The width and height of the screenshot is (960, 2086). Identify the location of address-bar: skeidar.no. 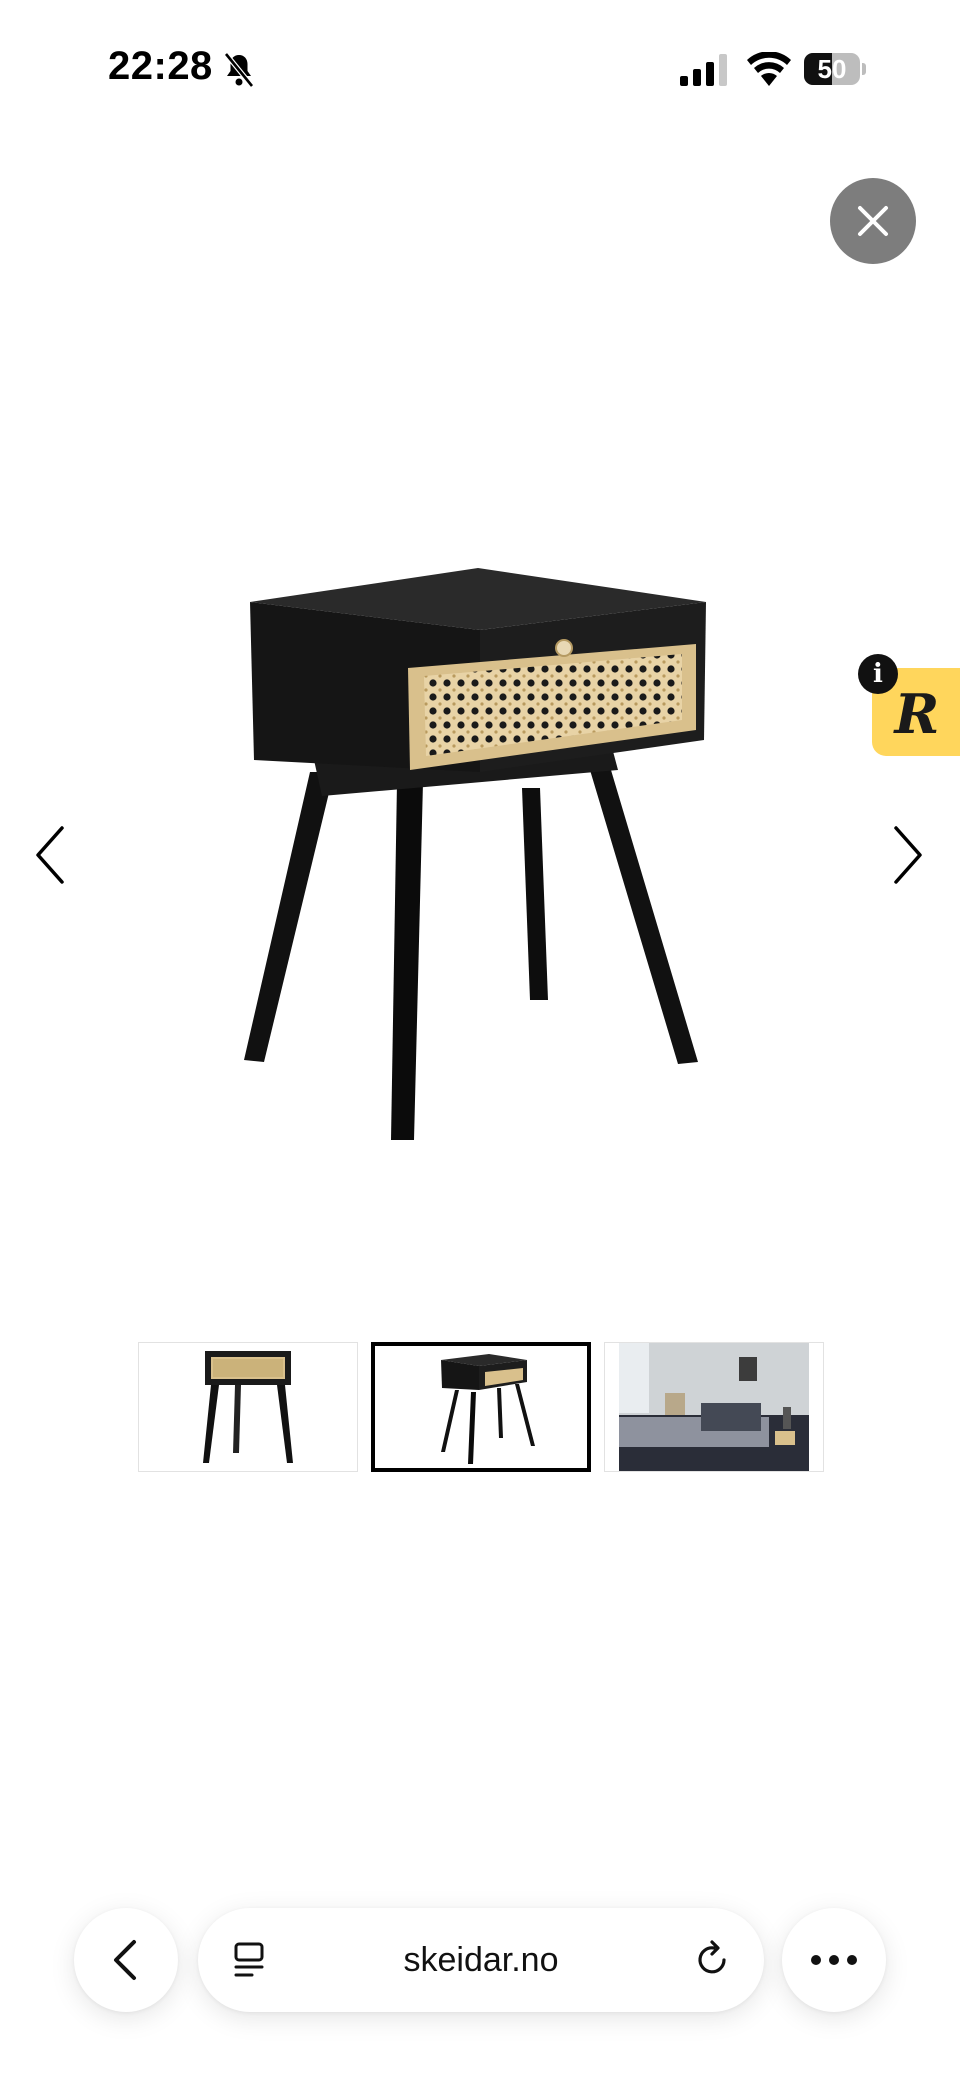
(481, 1960).